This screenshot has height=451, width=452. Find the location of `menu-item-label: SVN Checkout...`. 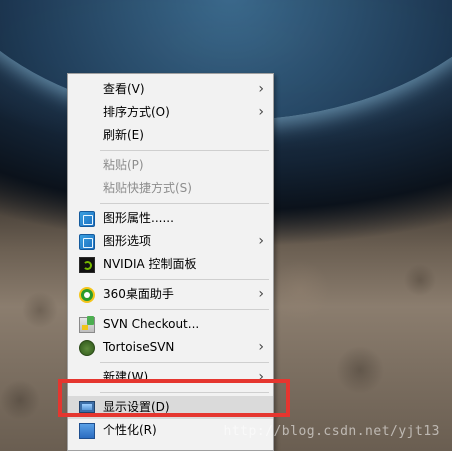

menu-item-label: SVN Checkout... is located at coordinates (151, 324).